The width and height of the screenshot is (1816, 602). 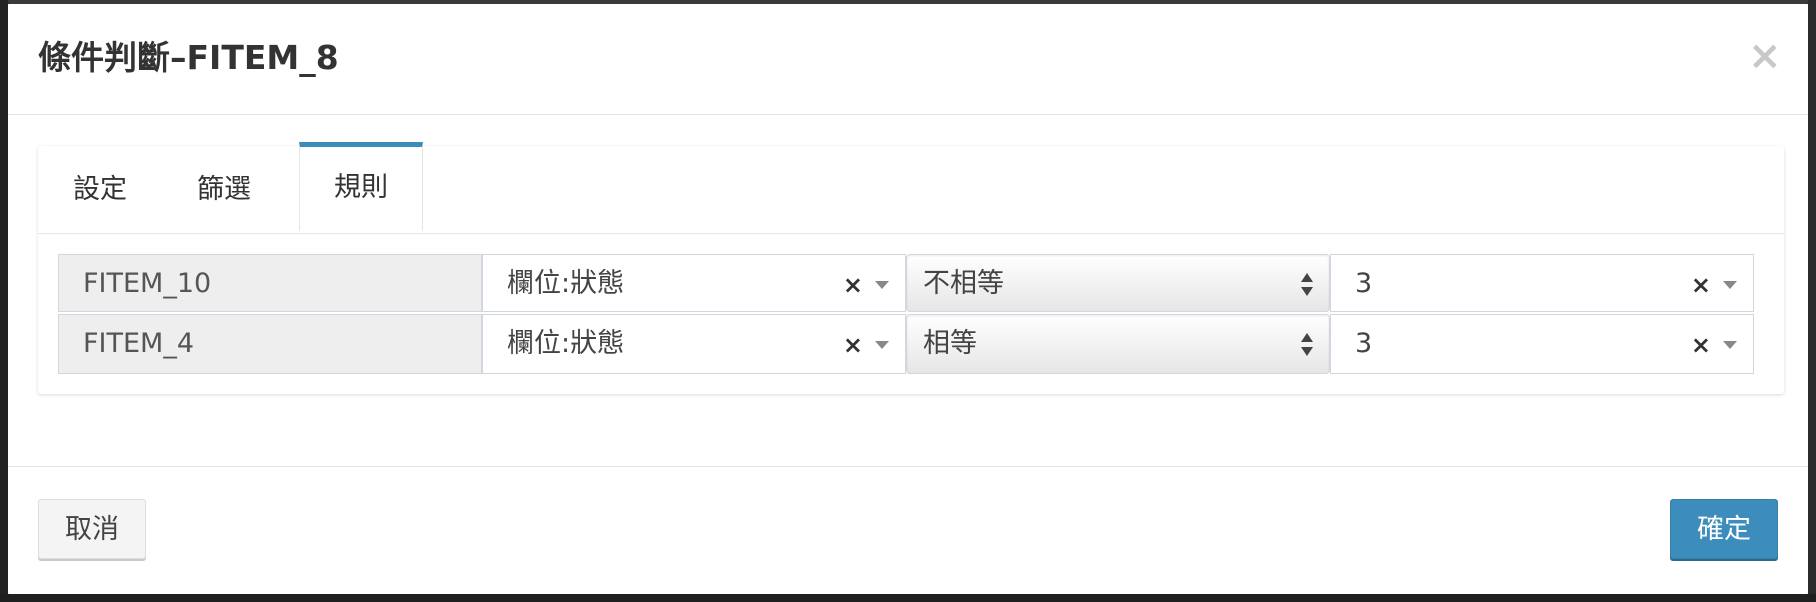 What do you see at coordinates (1118, 283) in the screenshot?
I see `operator-select: 不相等` at bounding box center [1118, 283].